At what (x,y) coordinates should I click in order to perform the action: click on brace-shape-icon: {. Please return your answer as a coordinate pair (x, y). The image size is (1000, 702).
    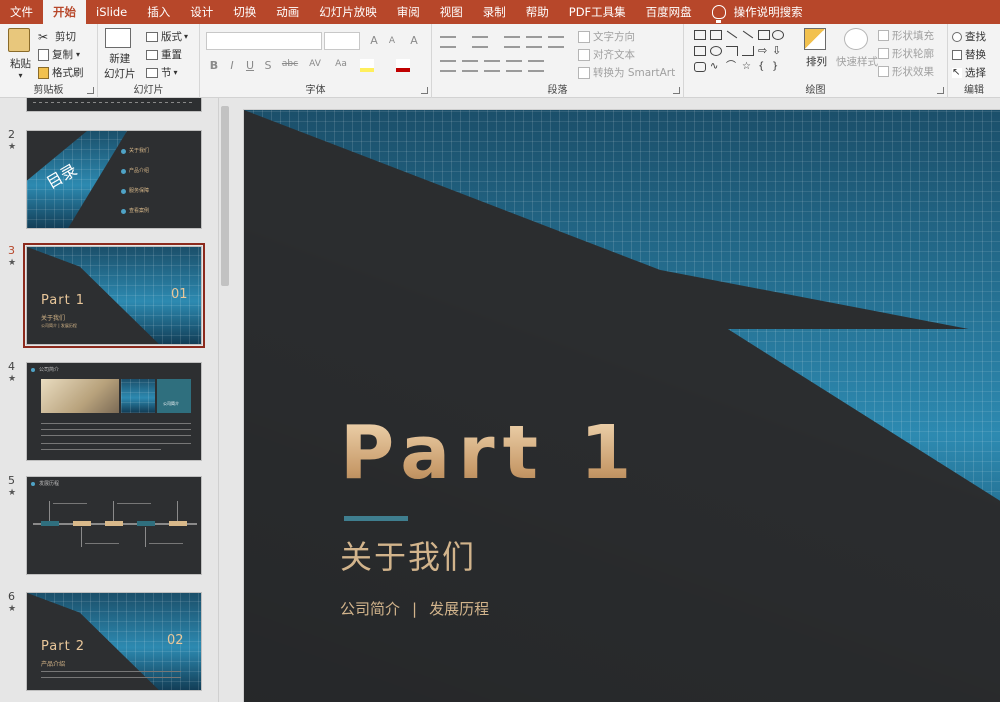
    Looking at the image, I should click on (764, 67).